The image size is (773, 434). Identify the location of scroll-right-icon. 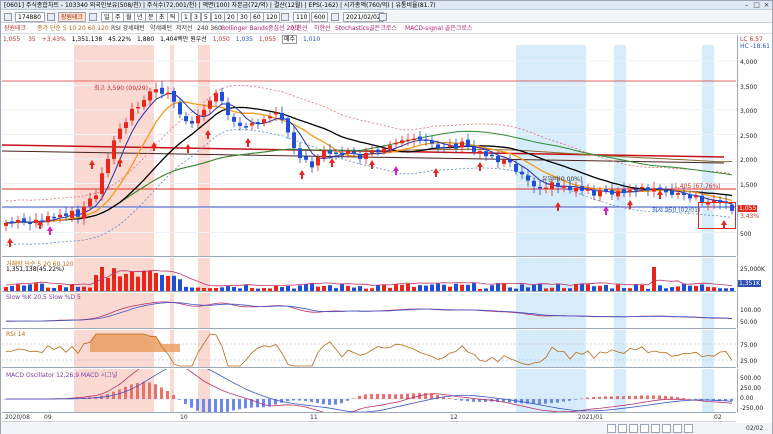
(622, 428).